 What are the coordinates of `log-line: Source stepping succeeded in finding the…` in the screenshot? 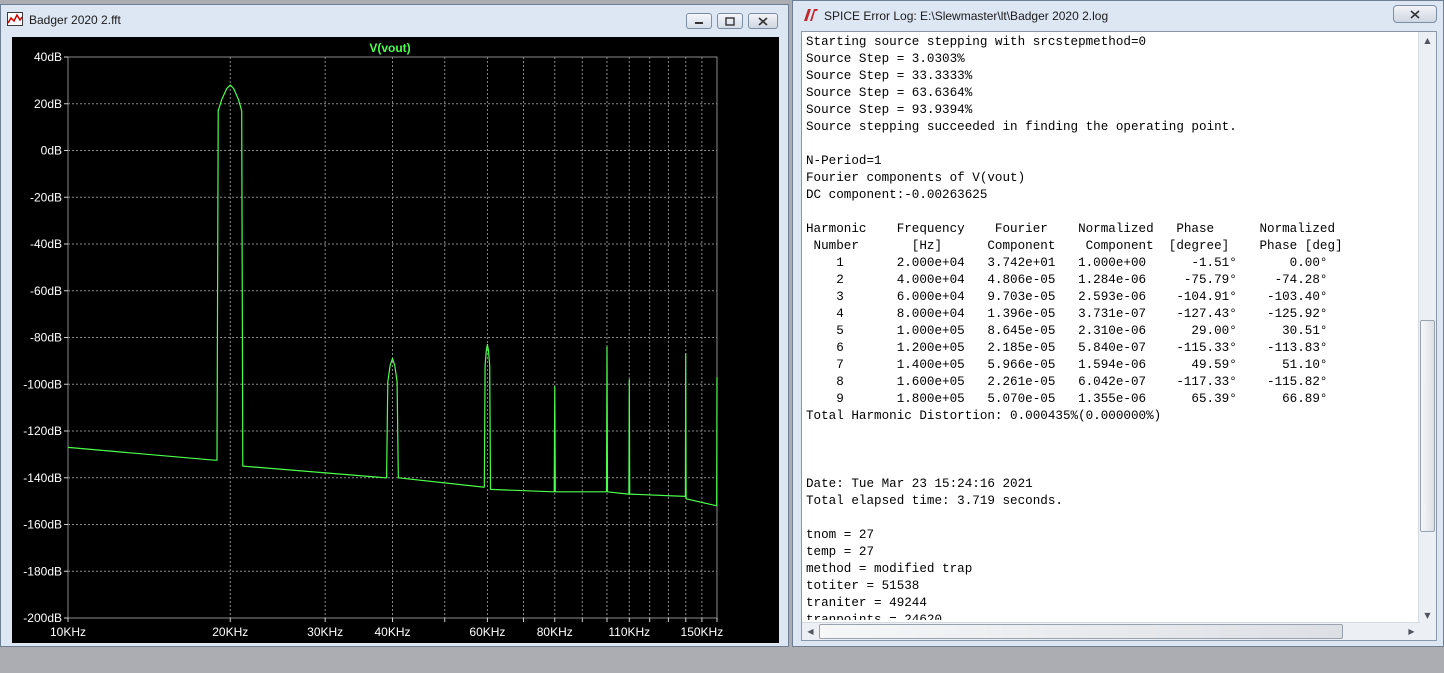 It's located at (1021, 127).